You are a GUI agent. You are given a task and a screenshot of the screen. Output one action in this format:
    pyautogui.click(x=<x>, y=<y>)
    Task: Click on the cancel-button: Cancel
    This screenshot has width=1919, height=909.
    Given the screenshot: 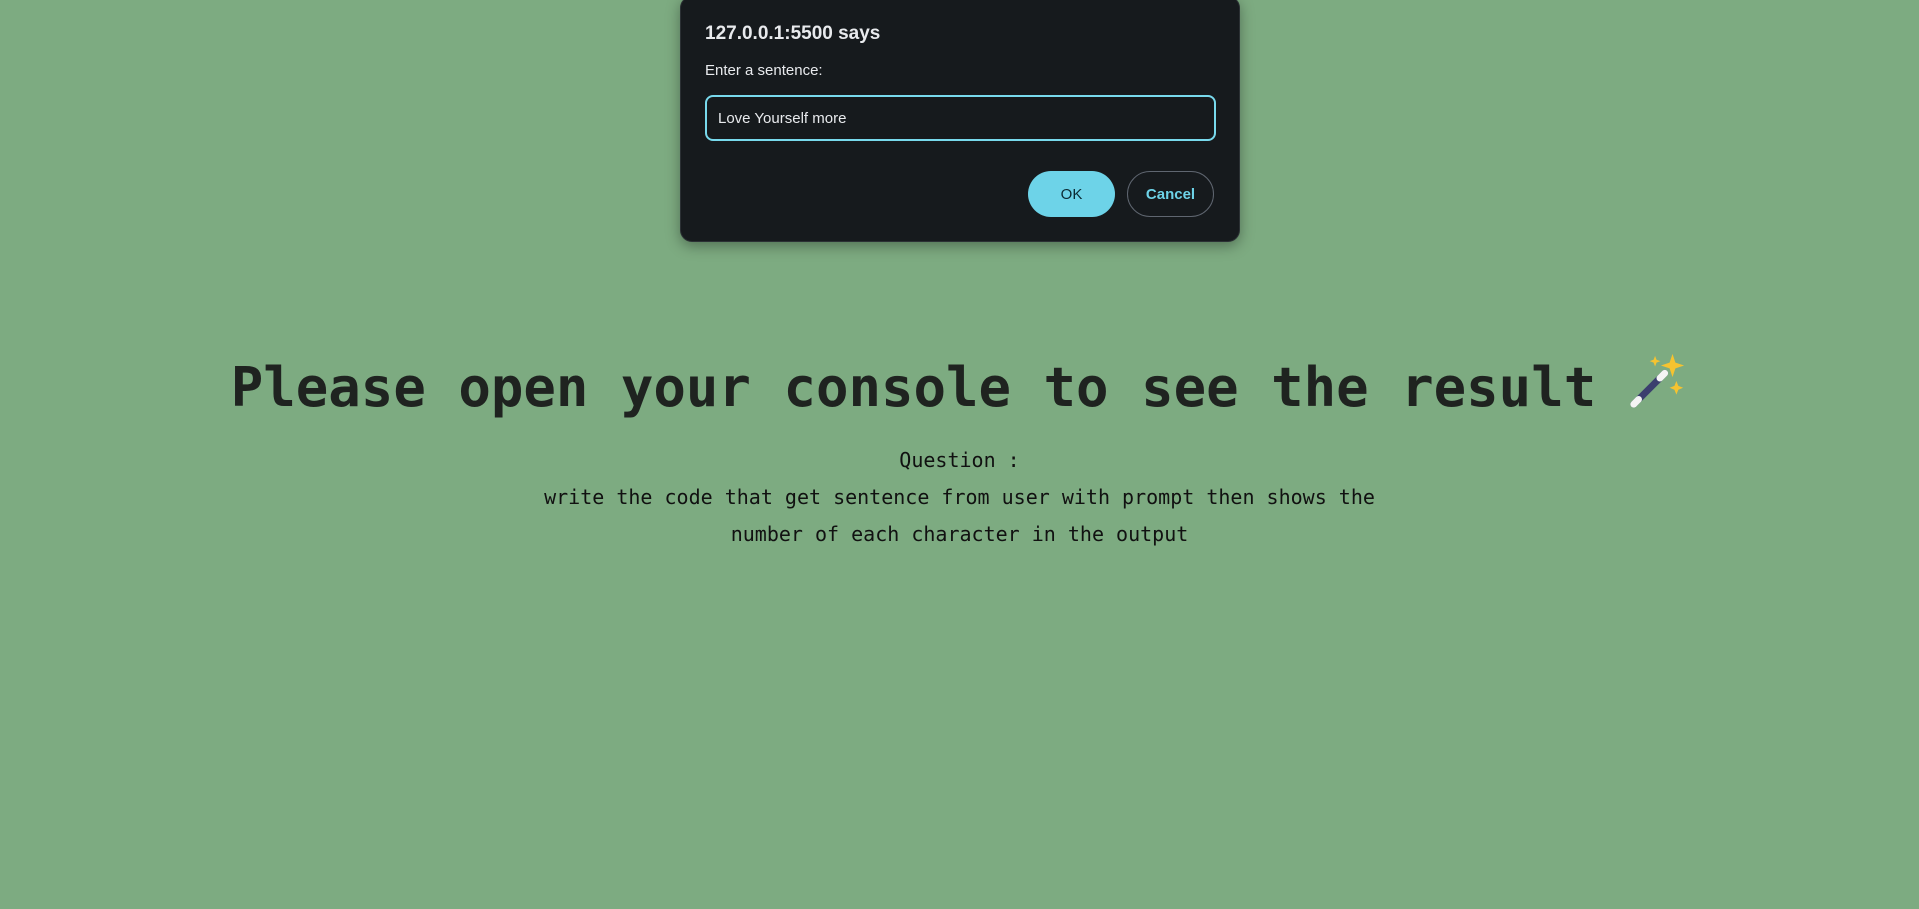 What is the action you would take?
    pyautogui.click(x=1170, y=194)
    